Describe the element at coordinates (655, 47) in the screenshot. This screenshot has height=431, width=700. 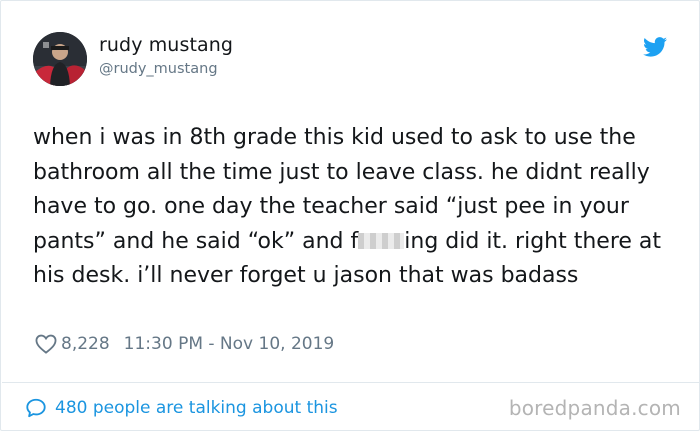
I see `twitter-bird-icon` at that location.